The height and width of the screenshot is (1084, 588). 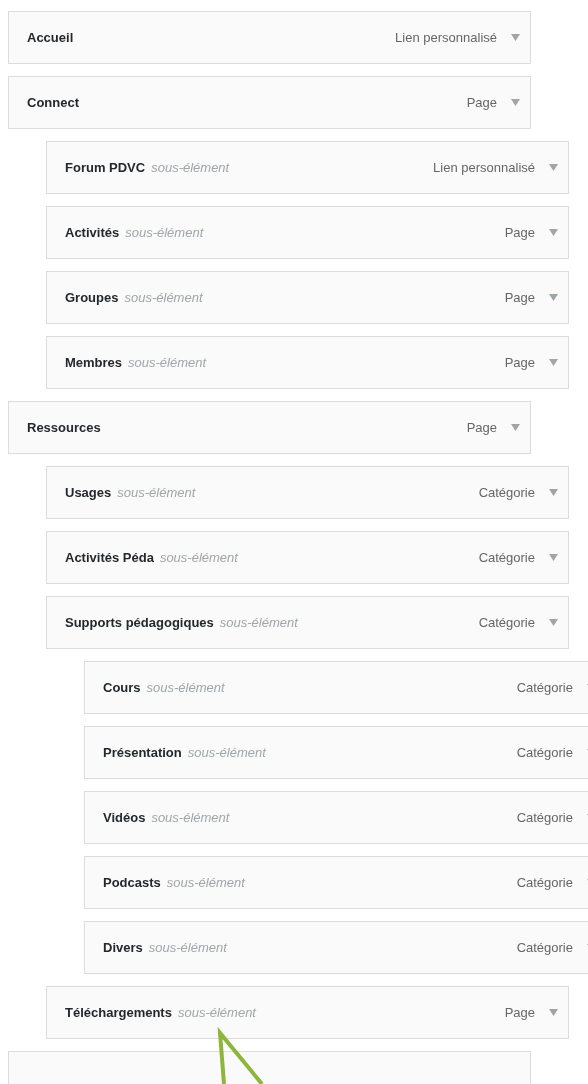 I want to click on item-title: Vidéos sous-élément, so click(x=166, y=817).